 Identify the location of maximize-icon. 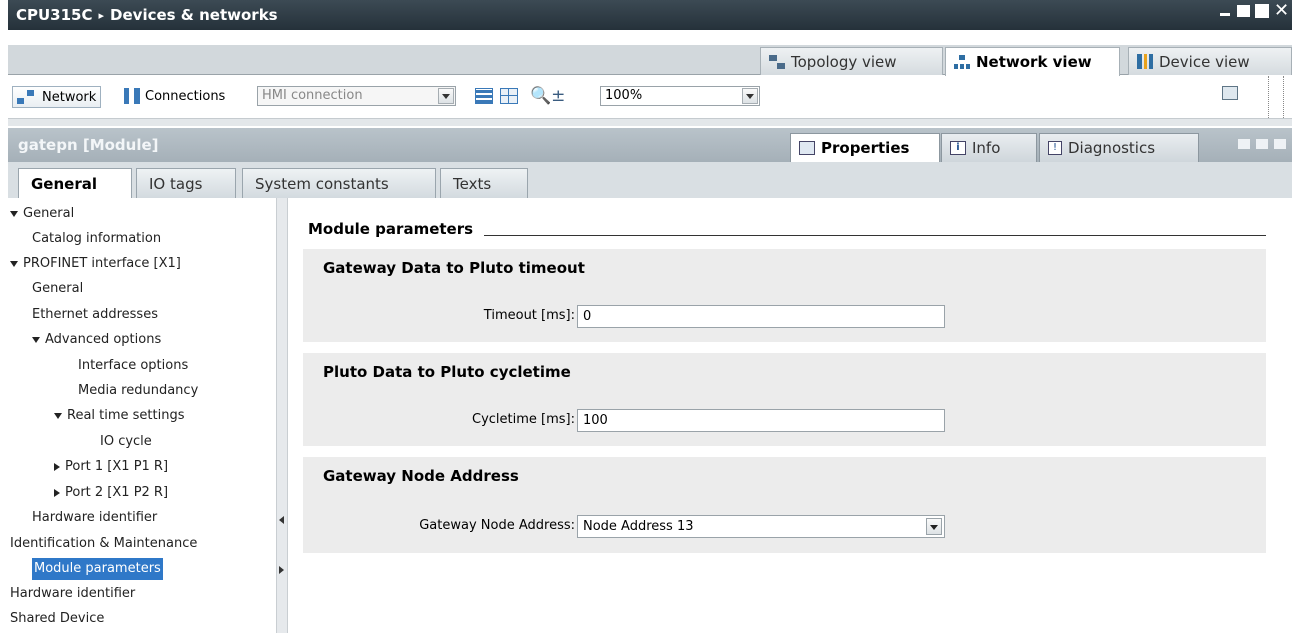
(1262, 11).